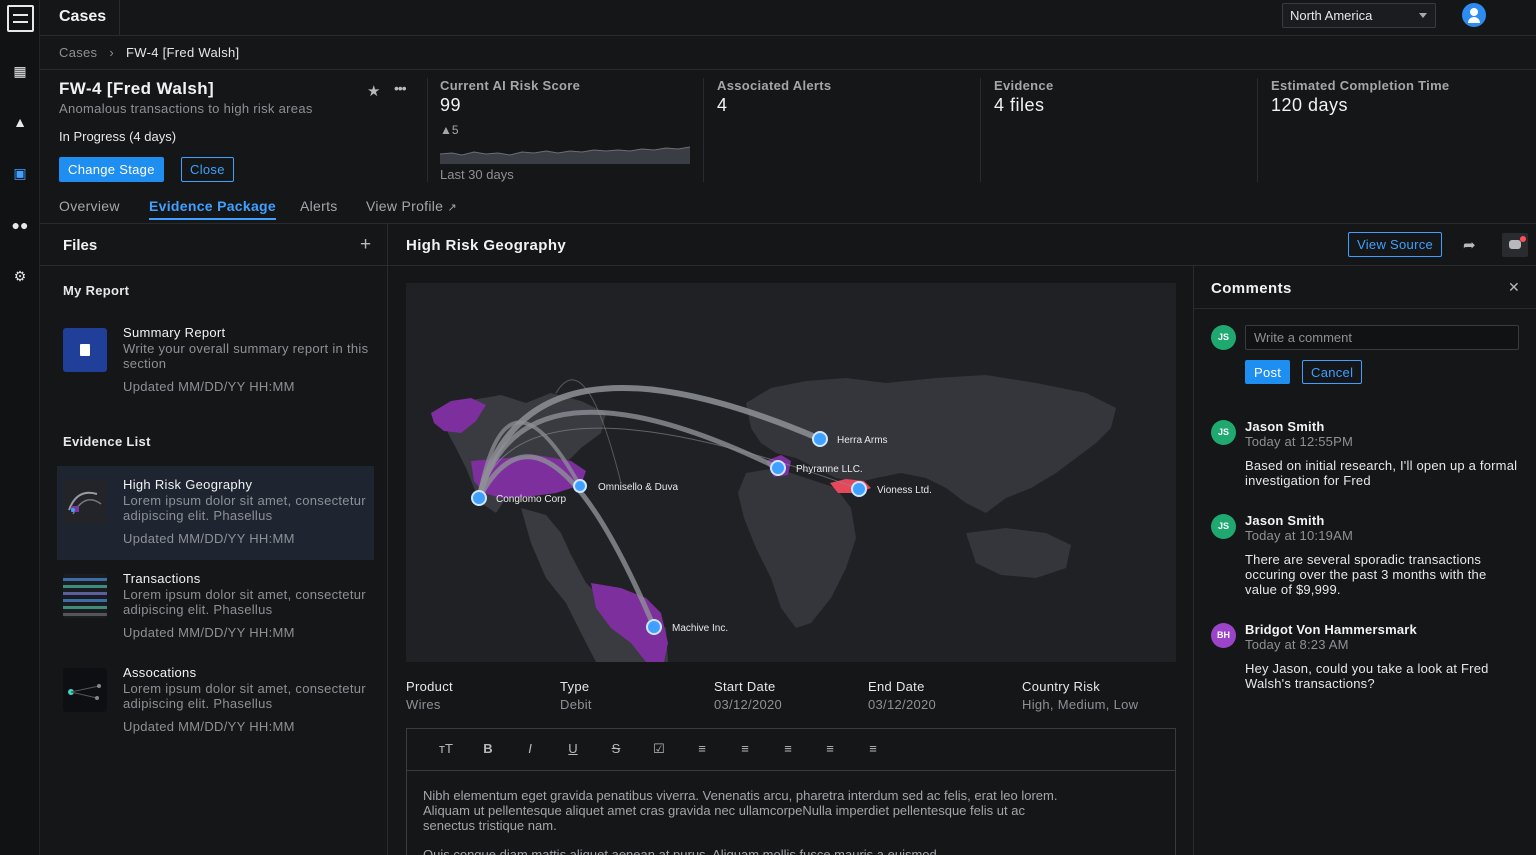  Describe the element at coordinates (20, 18) in the screenshot. I see `app-logo-icon` at that location.